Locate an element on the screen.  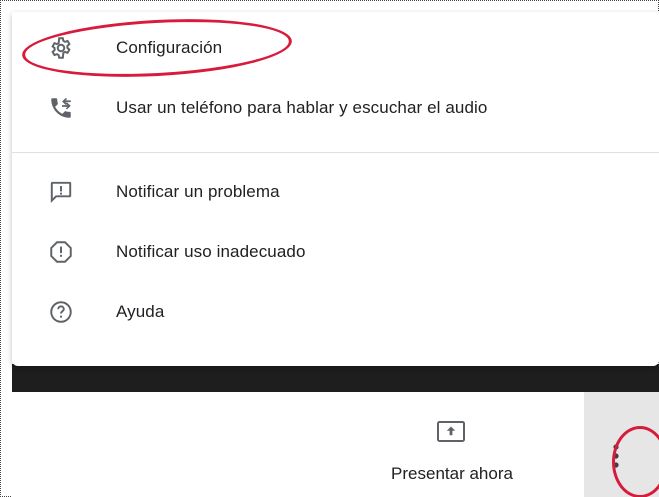
more-options-button is located at coordinates (616, 458).